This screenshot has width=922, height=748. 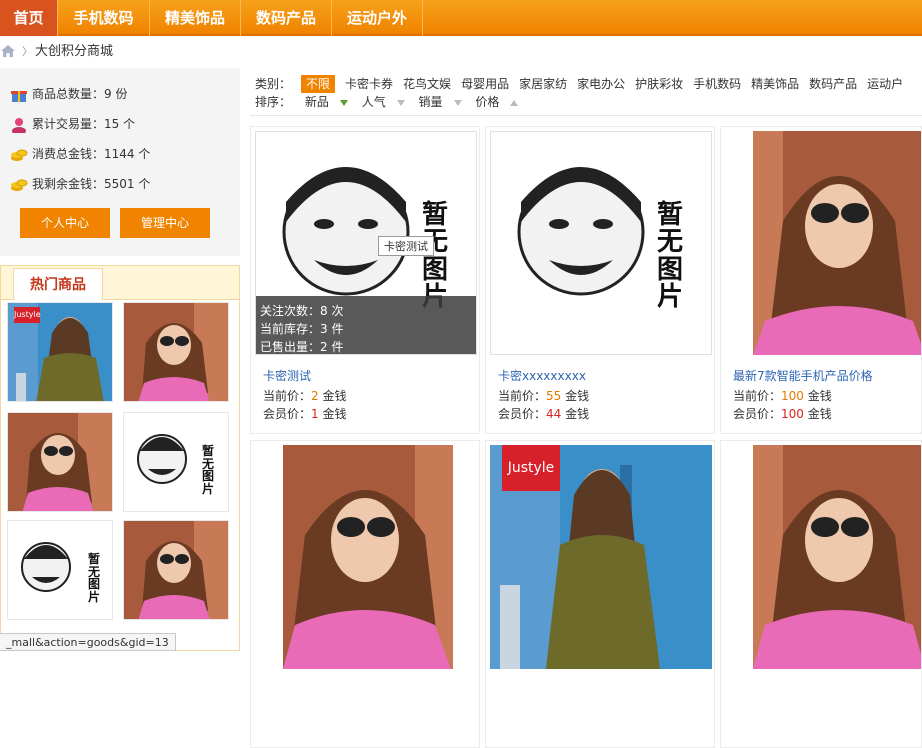 What do you see at coordinates (717, 84) in the screenshot?
I see `category-item: 手机数码` at bounding box center [717, 84].